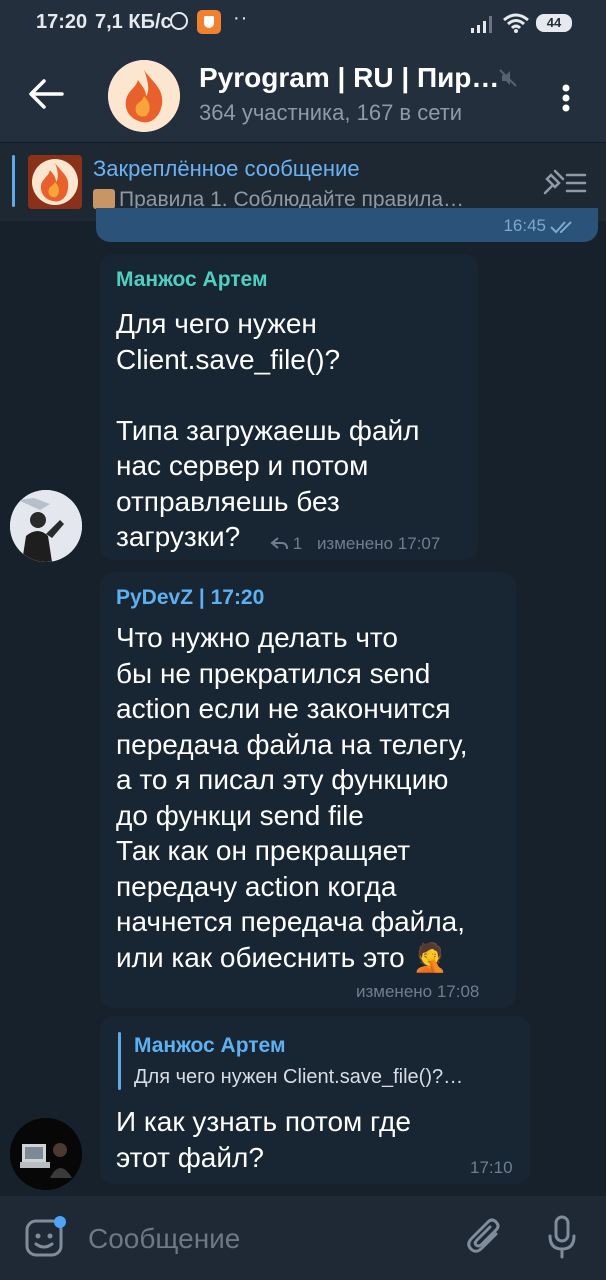 Image resolution: width=606 pixels, height=1280 pixels. What do you see at coordinates (268, 395) in the screenshot?
I see `text-gap` at bounding box center [268, 395].